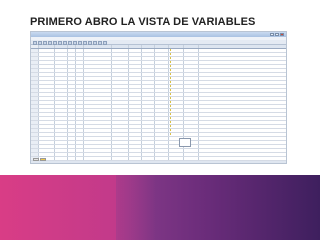 This screenshot has width=320, height=240. I want to click on print-icon, so click(45, 42).